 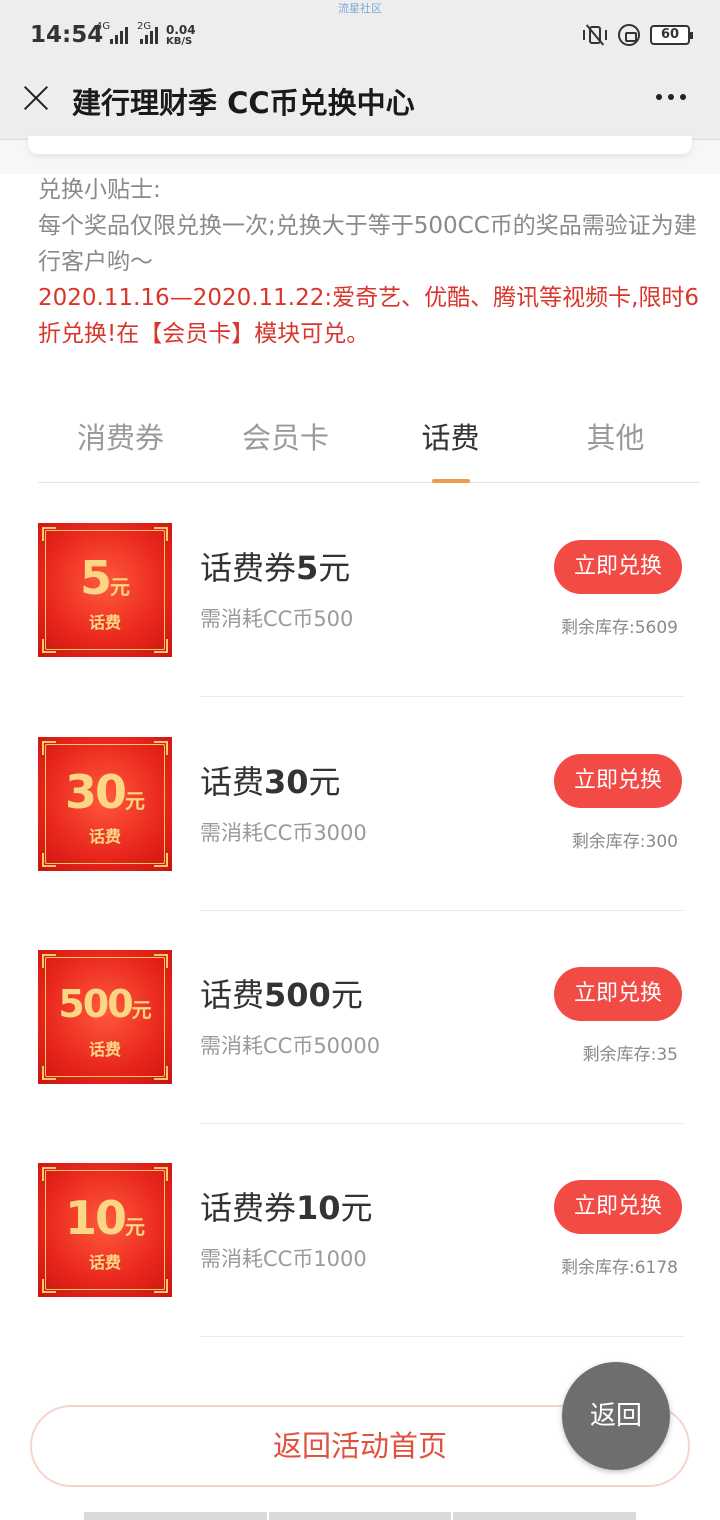 What do you see at coordinates (36, 98) in the screenshot?
I see `close-icon` at bounding box center [36, 98].